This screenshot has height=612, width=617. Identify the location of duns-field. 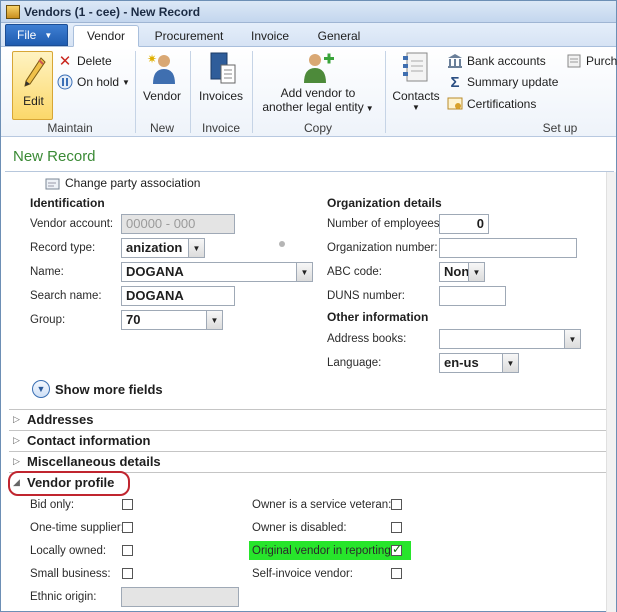
(472, 296).